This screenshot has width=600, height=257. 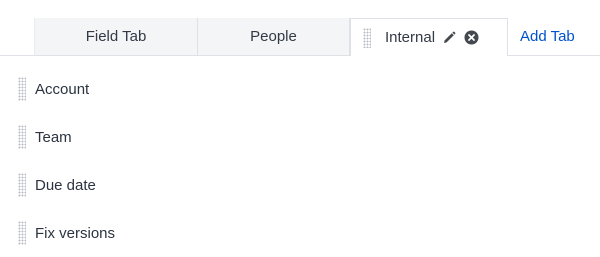 I want to click on divider, so click(x=17, y=55).